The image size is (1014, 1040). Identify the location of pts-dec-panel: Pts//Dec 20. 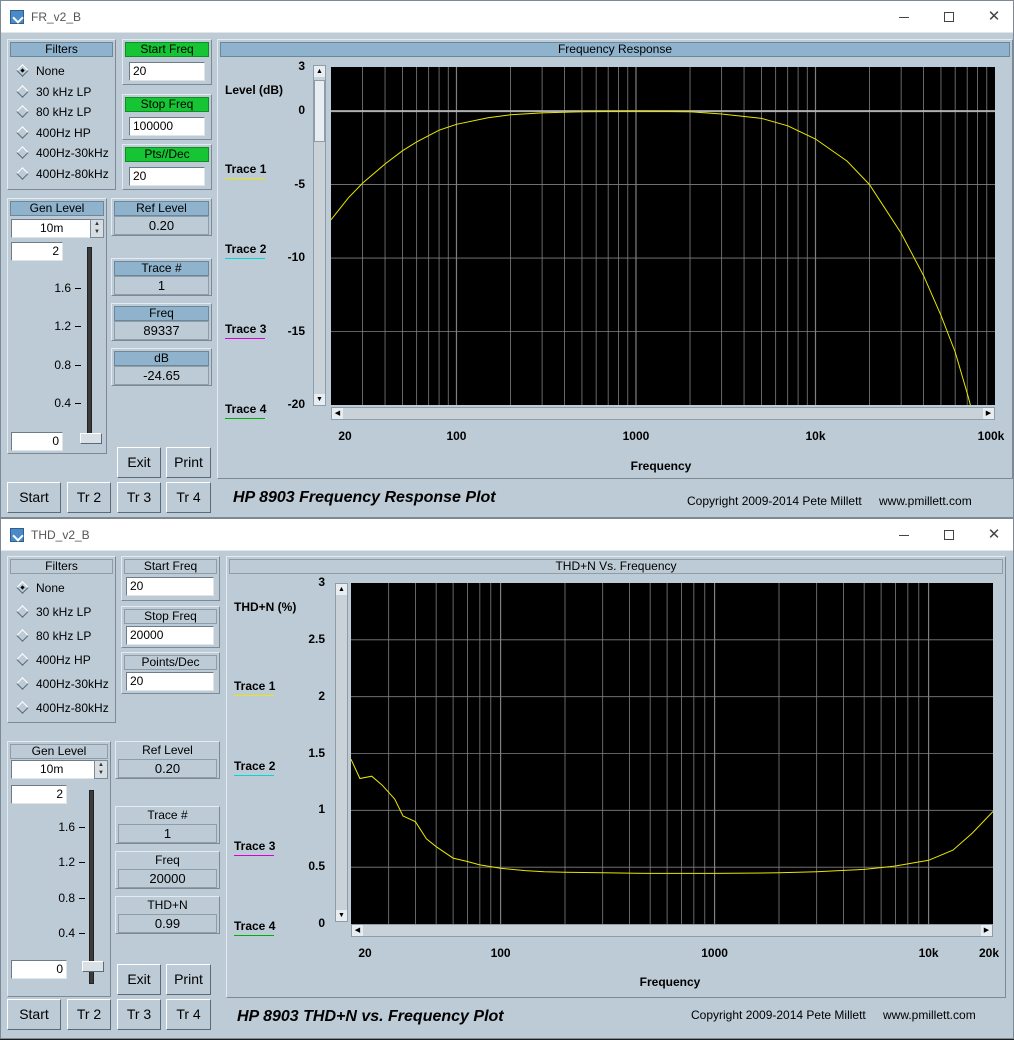
(167, 167).